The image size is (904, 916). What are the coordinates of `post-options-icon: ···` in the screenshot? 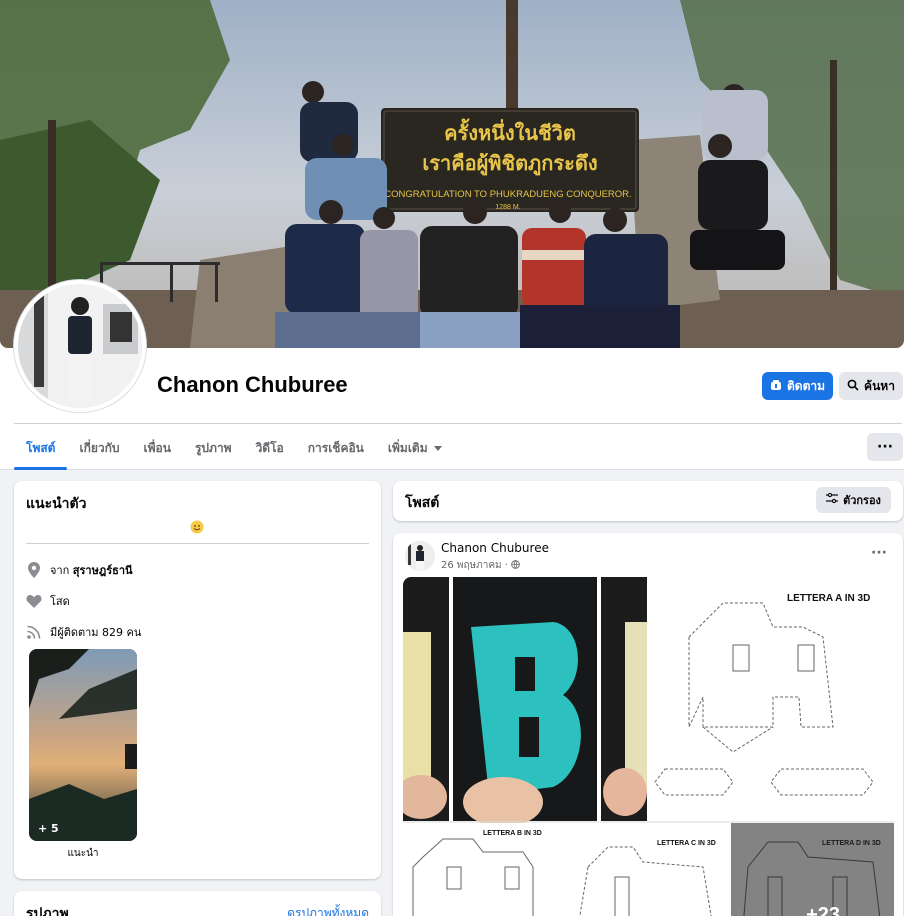 It's located at (879, 553).